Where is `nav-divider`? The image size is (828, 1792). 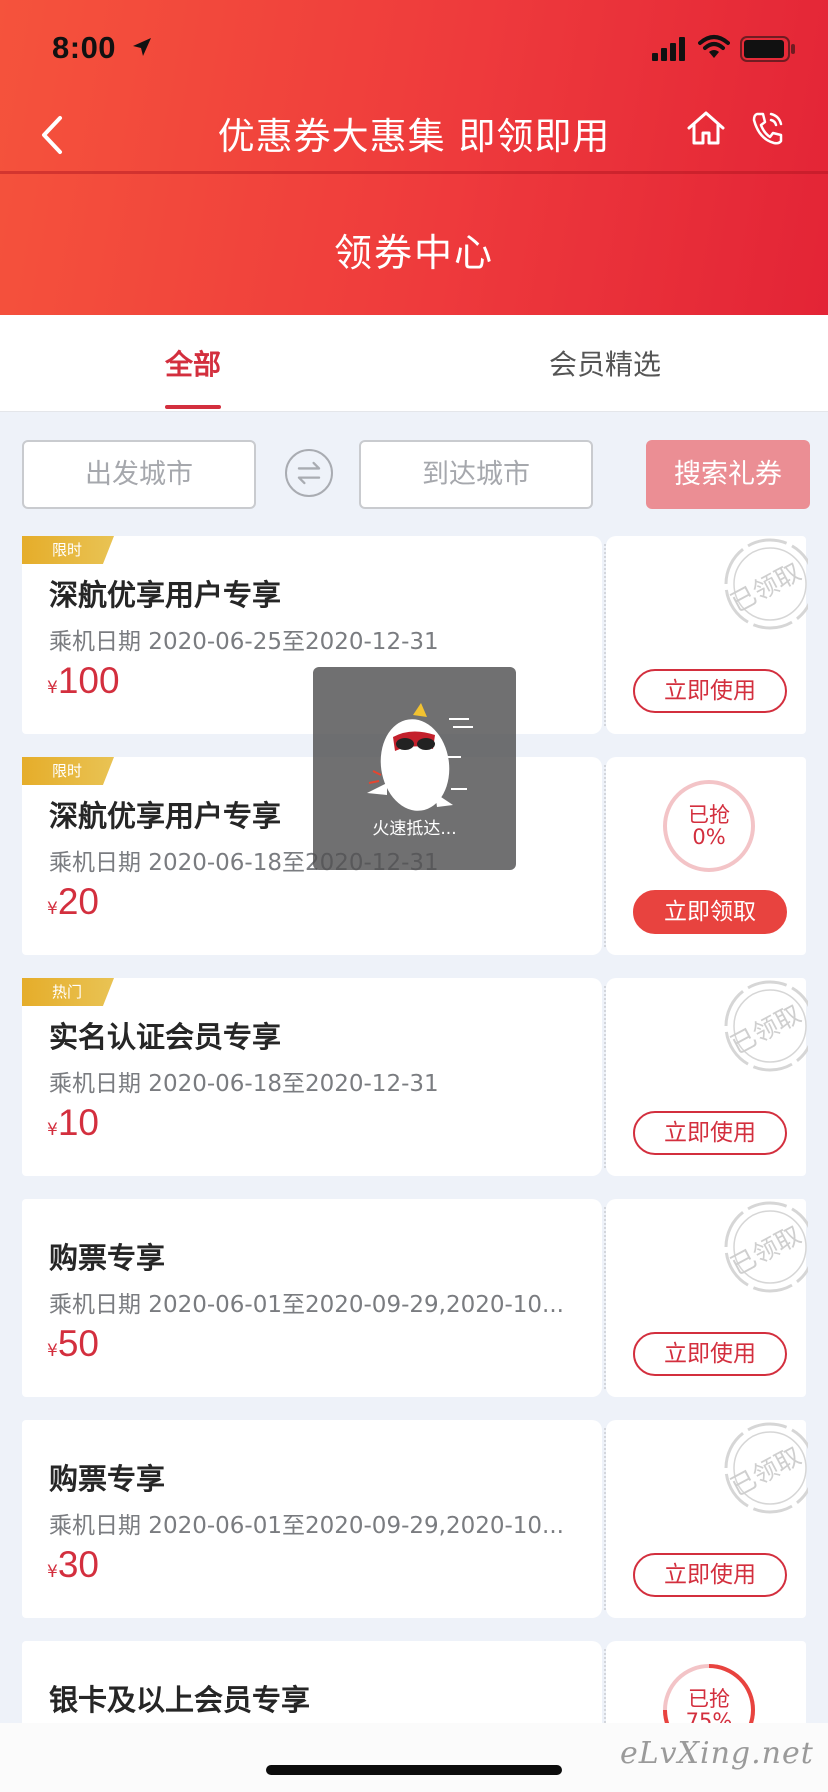 nav-divider is located at coordinates (414, 172).